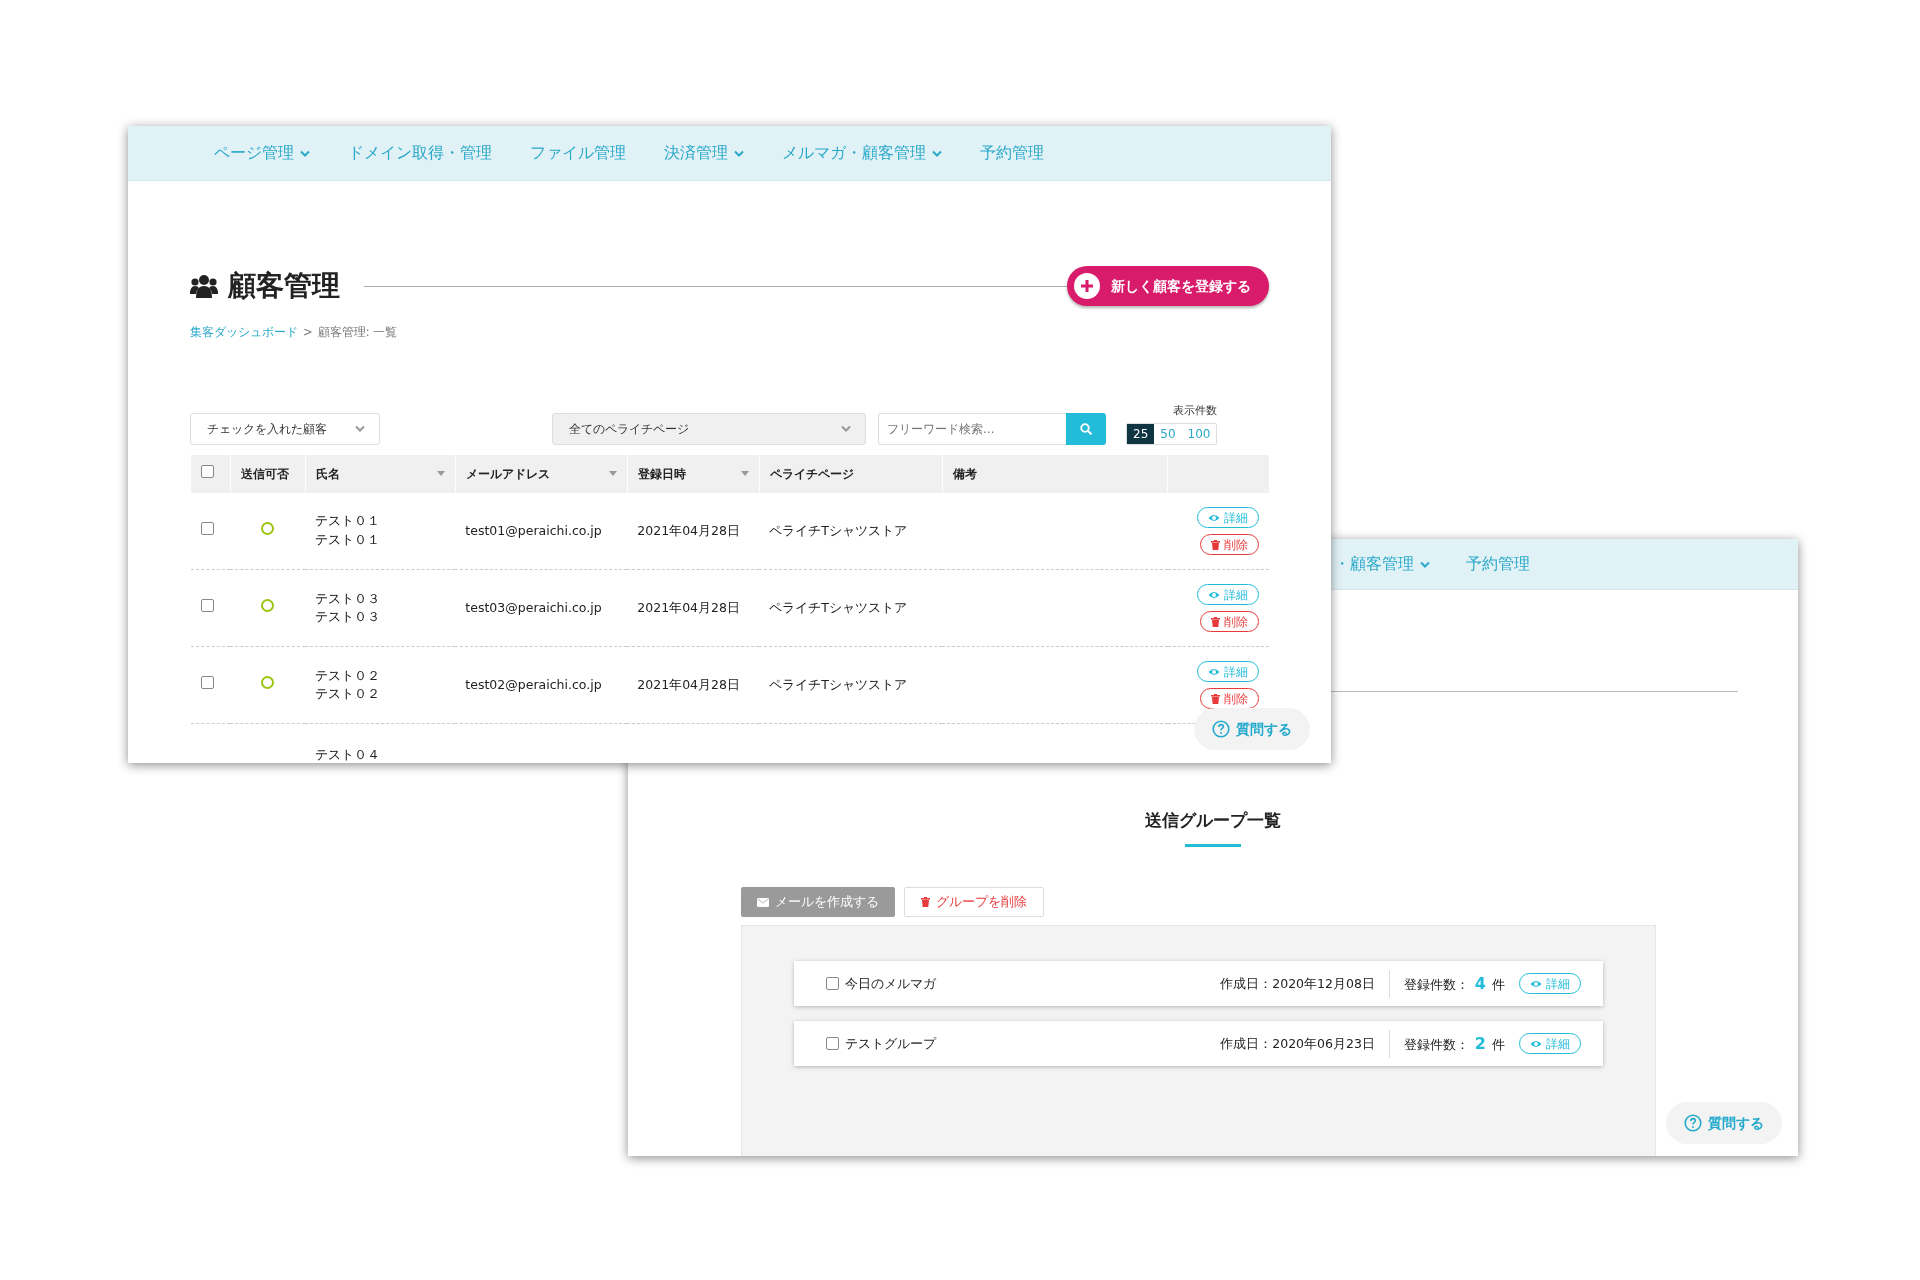  What do you see at coordinates (204, 286) in the screenshot?
I see `people-icon` at bounding box center [204, 286].